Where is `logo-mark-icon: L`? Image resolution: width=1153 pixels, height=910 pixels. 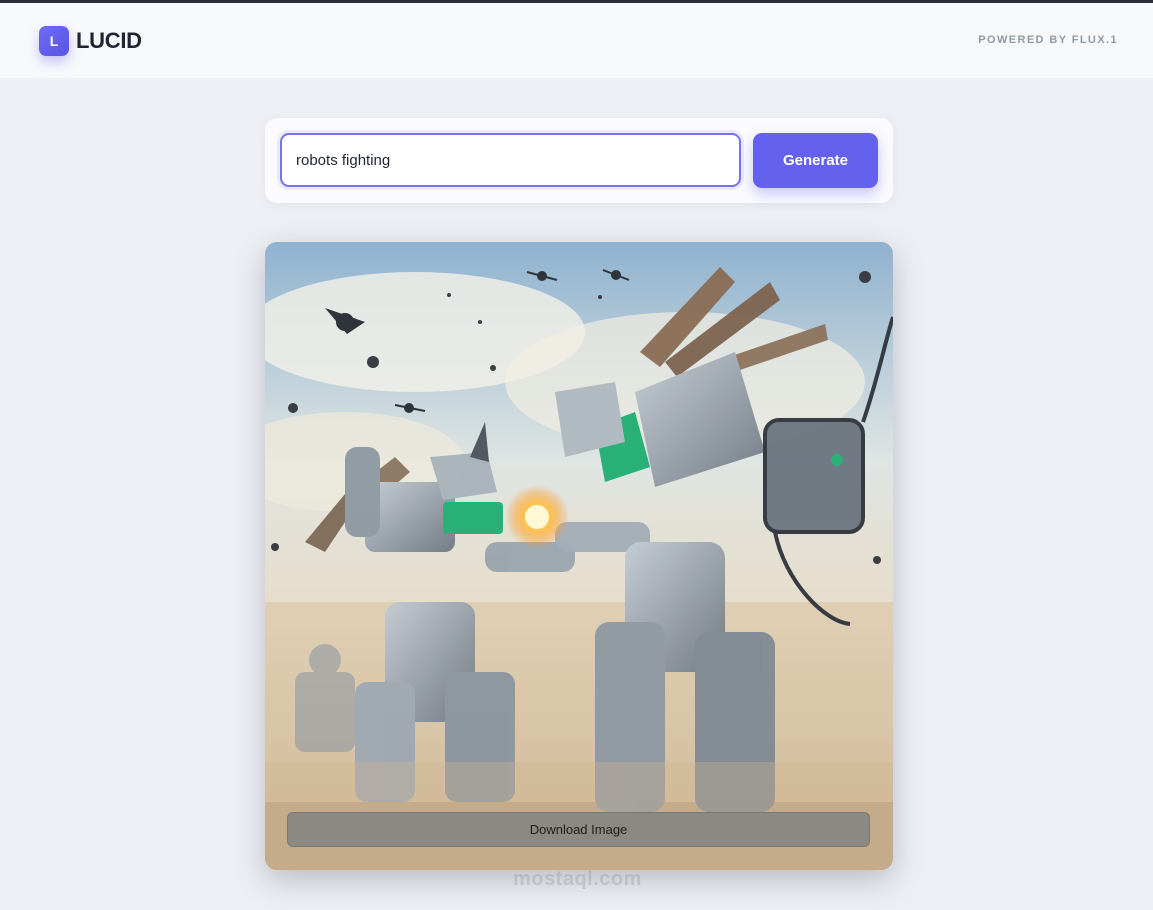
logo-mark-icon: L is located at coordinates (54, 41).